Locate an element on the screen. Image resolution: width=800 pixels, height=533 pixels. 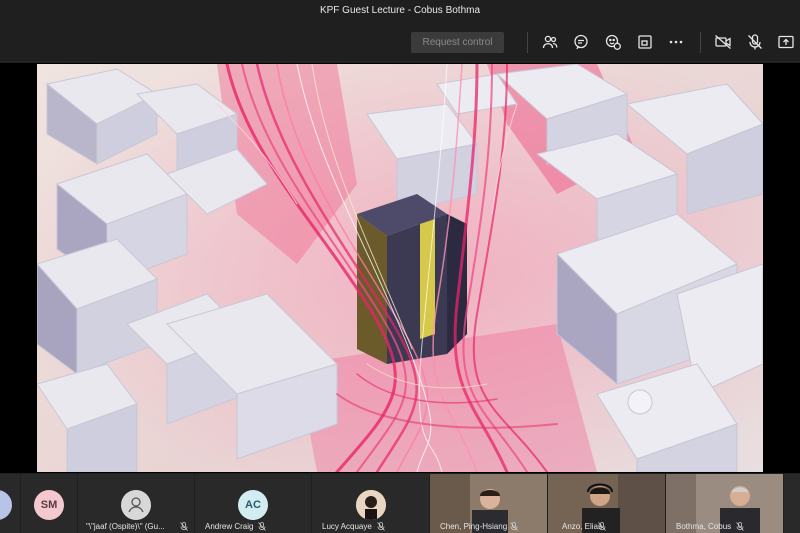
meeting-toolbar: Request control is located at coordinates (400, 42).